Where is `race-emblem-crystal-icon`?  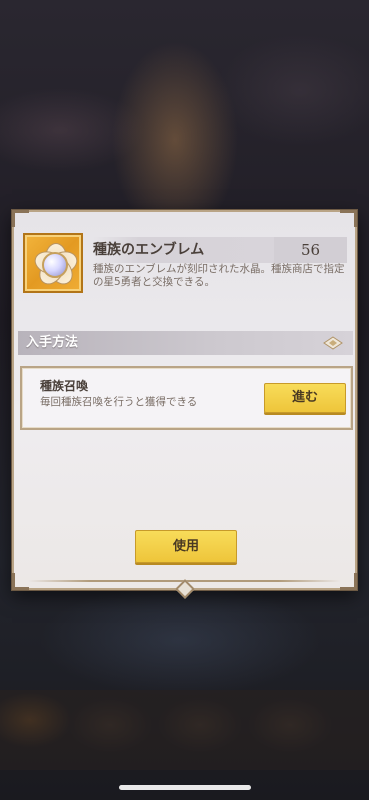
race-emblem-crystal-icon is located at coordinates (53, 263).